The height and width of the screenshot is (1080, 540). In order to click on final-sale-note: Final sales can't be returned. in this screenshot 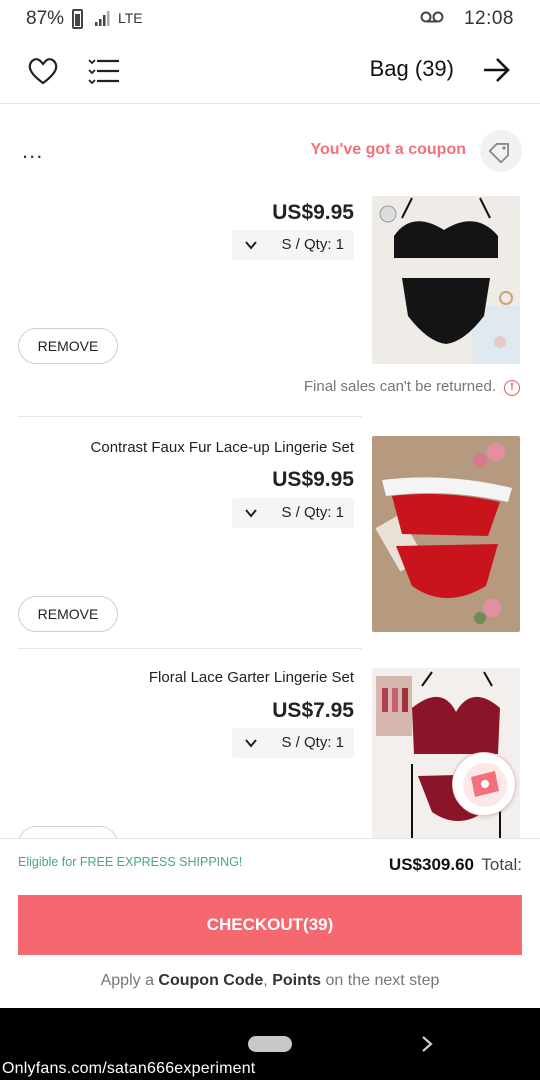, I will do `click(399, 386)`.